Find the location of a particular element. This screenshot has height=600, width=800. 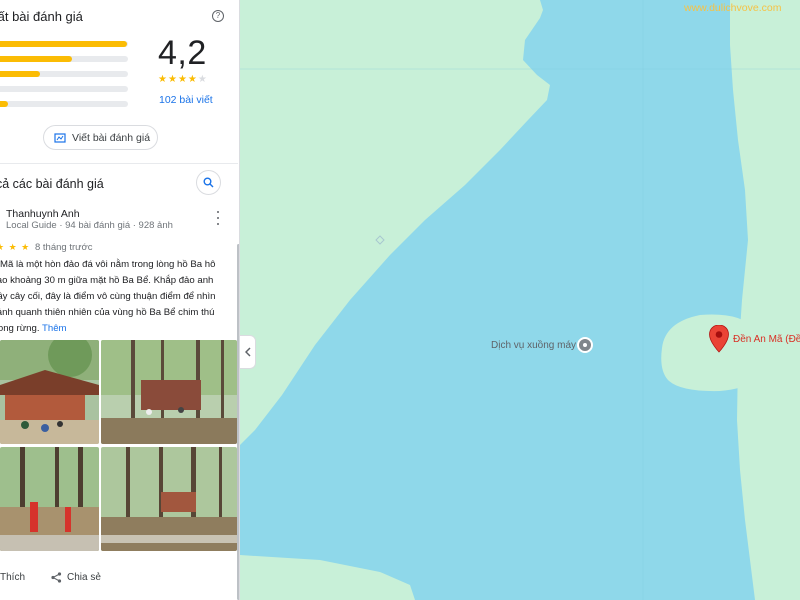

share-icon is located at coordinates (56, 577).